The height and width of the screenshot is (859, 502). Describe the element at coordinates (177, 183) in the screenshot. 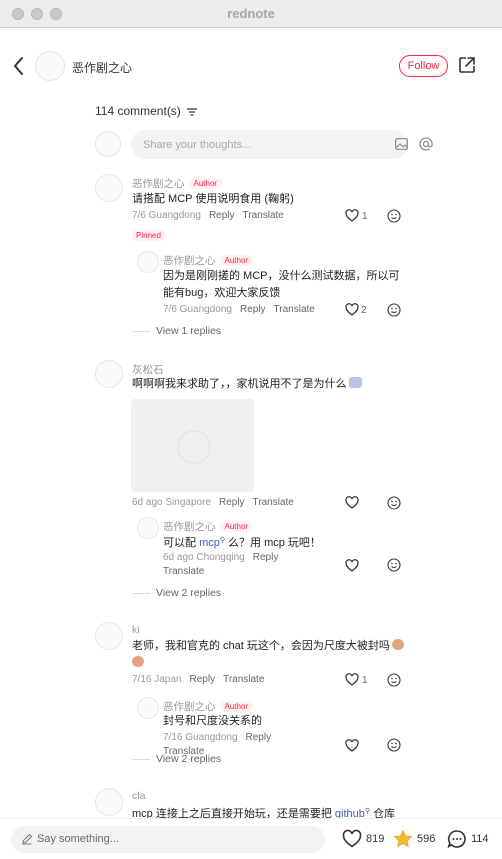

I see `comment-username: 恶作剧之心 Author` at that location.